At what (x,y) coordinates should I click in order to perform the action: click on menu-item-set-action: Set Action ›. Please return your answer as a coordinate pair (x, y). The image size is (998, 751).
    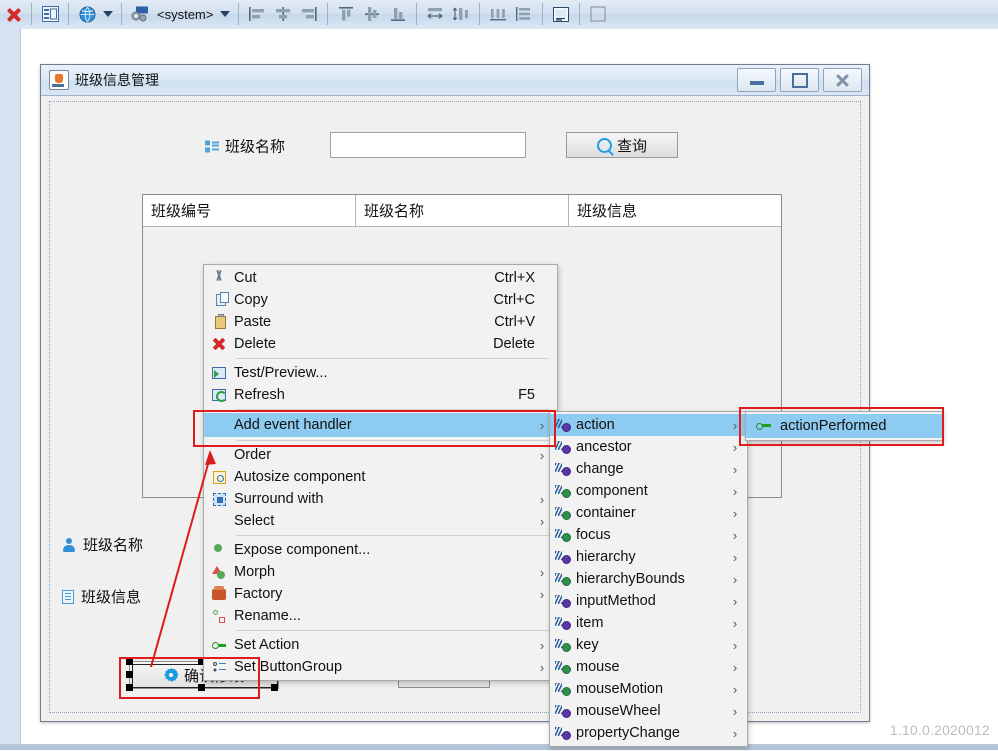
    Looking at the image, I should click on (380, 645).